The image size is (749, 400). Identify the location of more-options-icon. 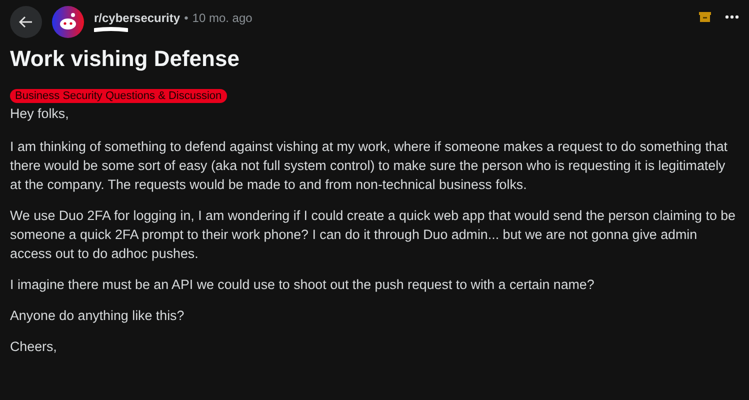
(732, 17).